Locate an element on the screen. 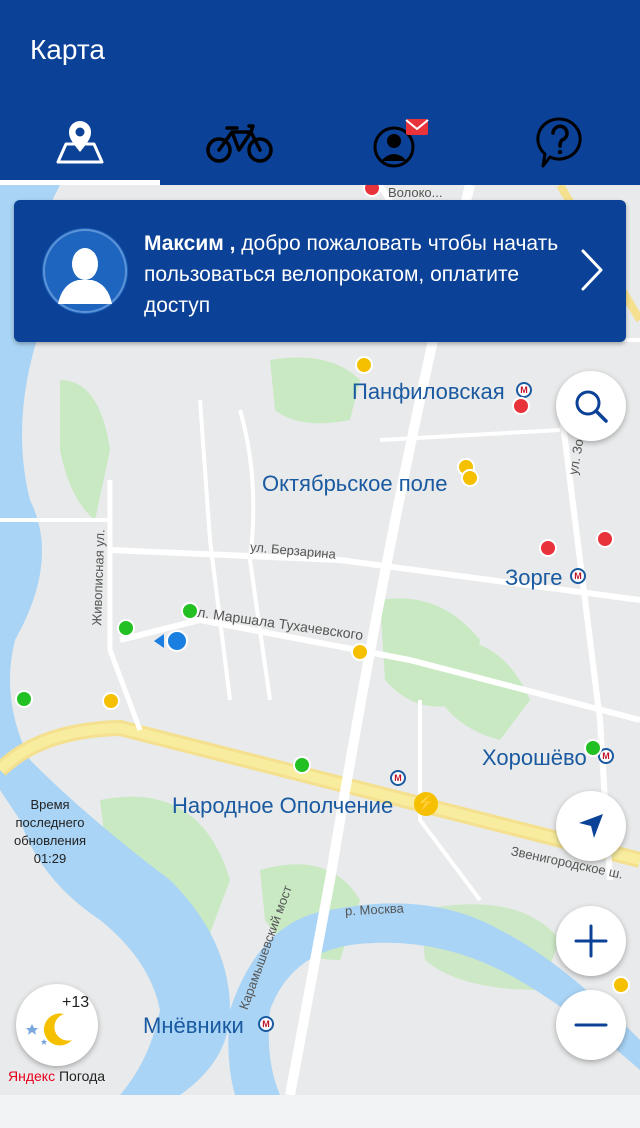 This screenshot has height=1128, width=640. zoom-out-button is located at coordinates (591, 1025).